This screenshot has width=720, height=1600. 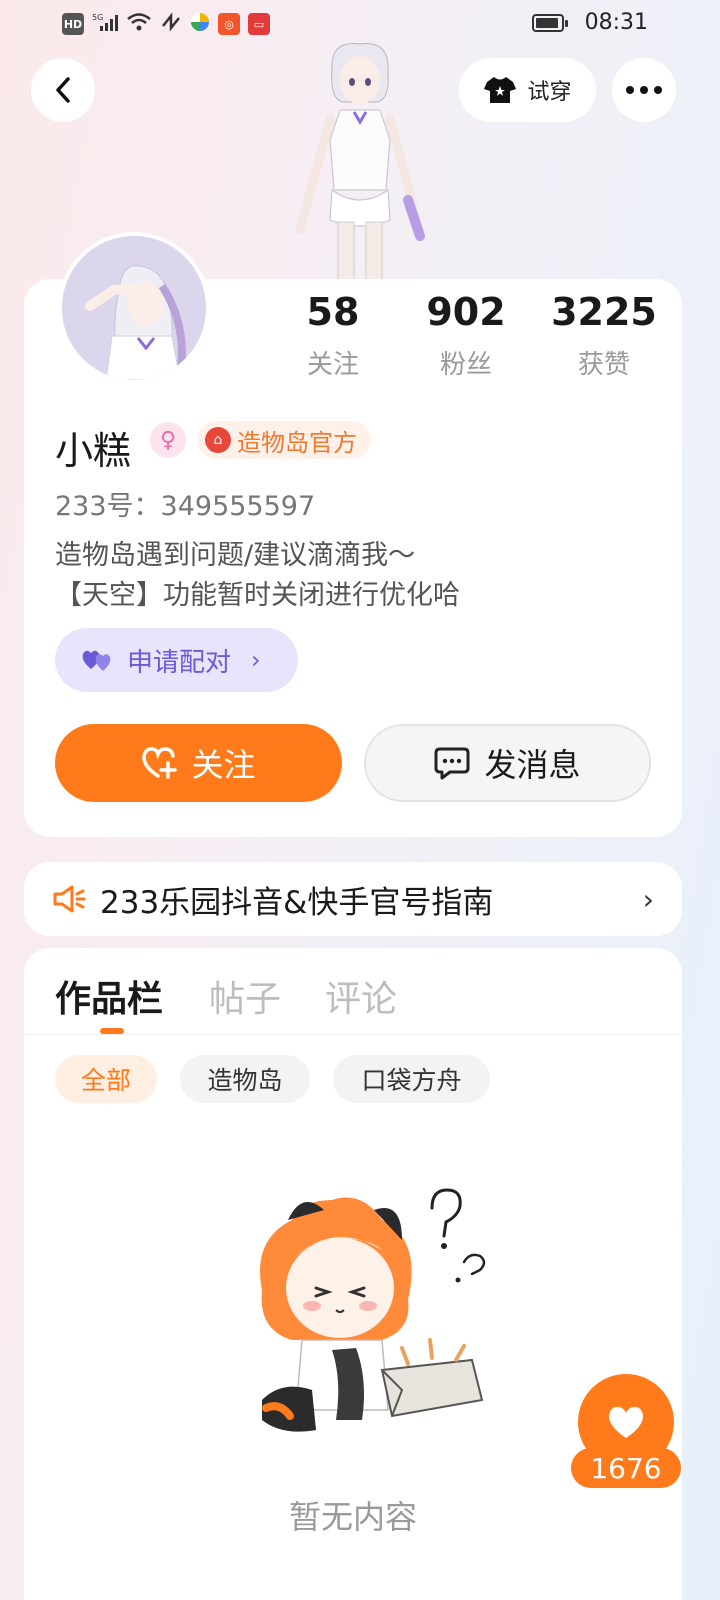 I want to click on empty-state-illustration, so click(x=367, y=1315).